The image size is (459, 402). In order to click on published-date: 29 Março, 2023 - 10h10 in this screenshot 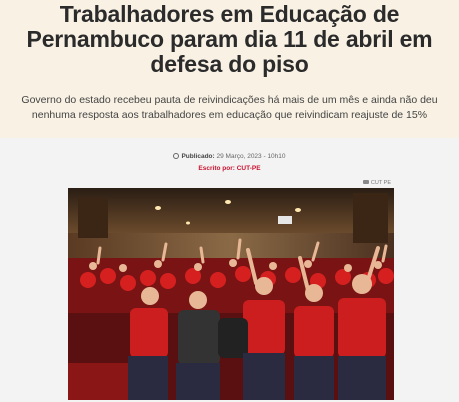, I will do `click(251, 156)`.